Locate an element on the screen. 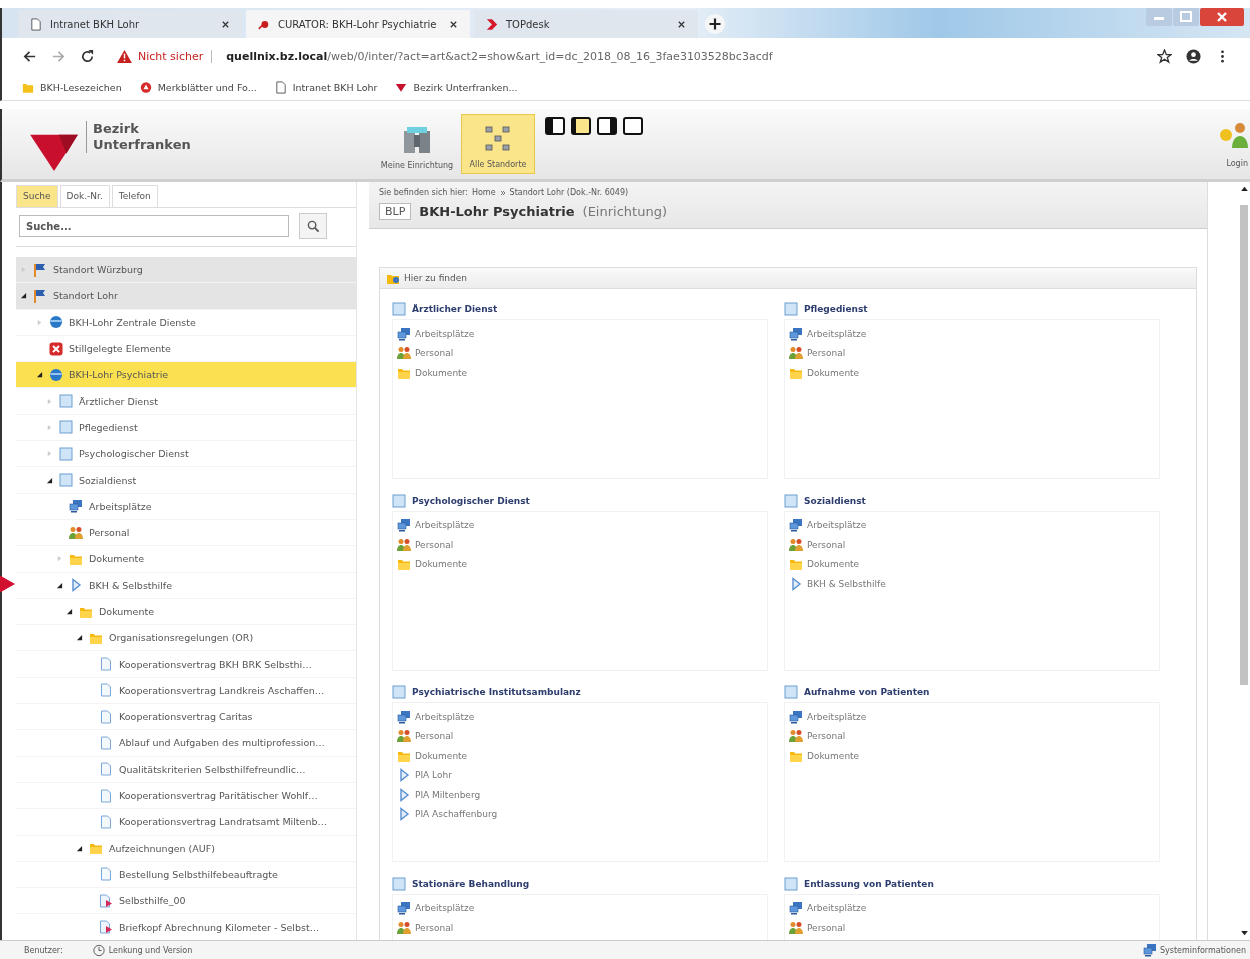 The width and height of the screenshot is (1250, 959). card-title: Psychiatrische Institutsambulanz is located at coordinates (496, 692).